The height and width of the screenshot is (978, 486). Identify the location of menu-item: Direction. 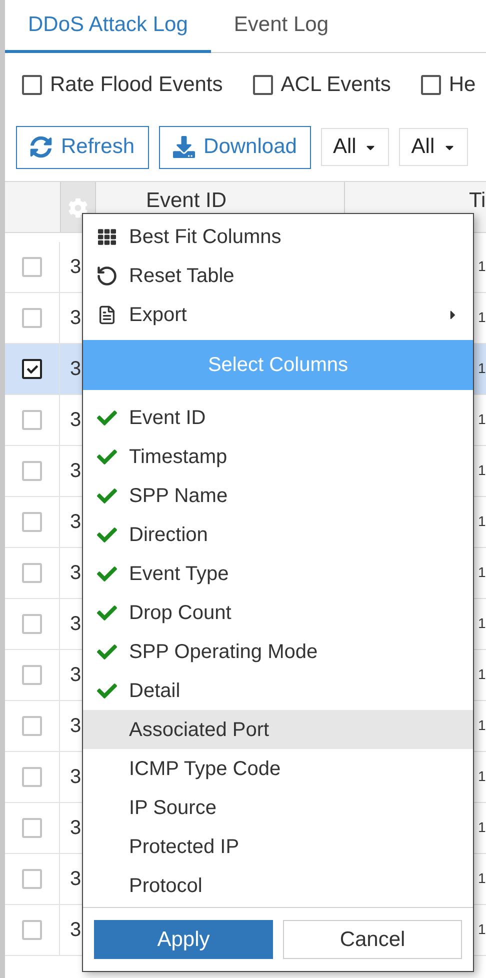
(278, 534).